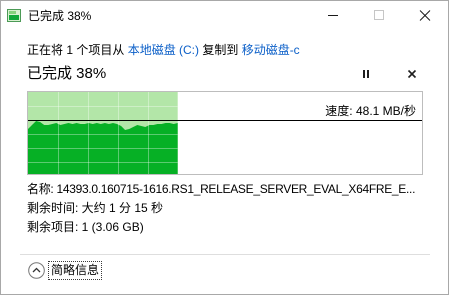 This screenshot has height=295, width=449. Describe the element at coordinates (75, 270) in the screenshot. I see `fewer-details-label: 简略信息` at that location.